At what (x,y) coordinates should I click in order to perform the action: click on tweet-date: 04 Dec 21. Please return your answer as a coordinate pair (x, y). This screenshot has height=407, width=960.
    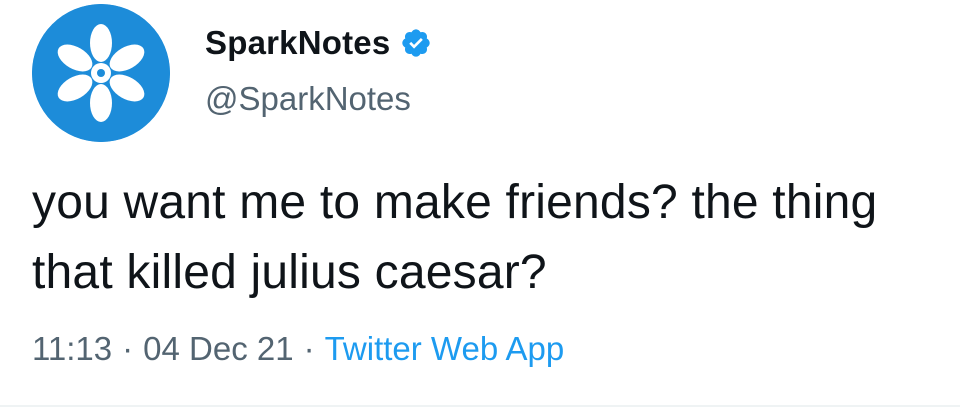
    Looking at the image, I should click on (218, 348).